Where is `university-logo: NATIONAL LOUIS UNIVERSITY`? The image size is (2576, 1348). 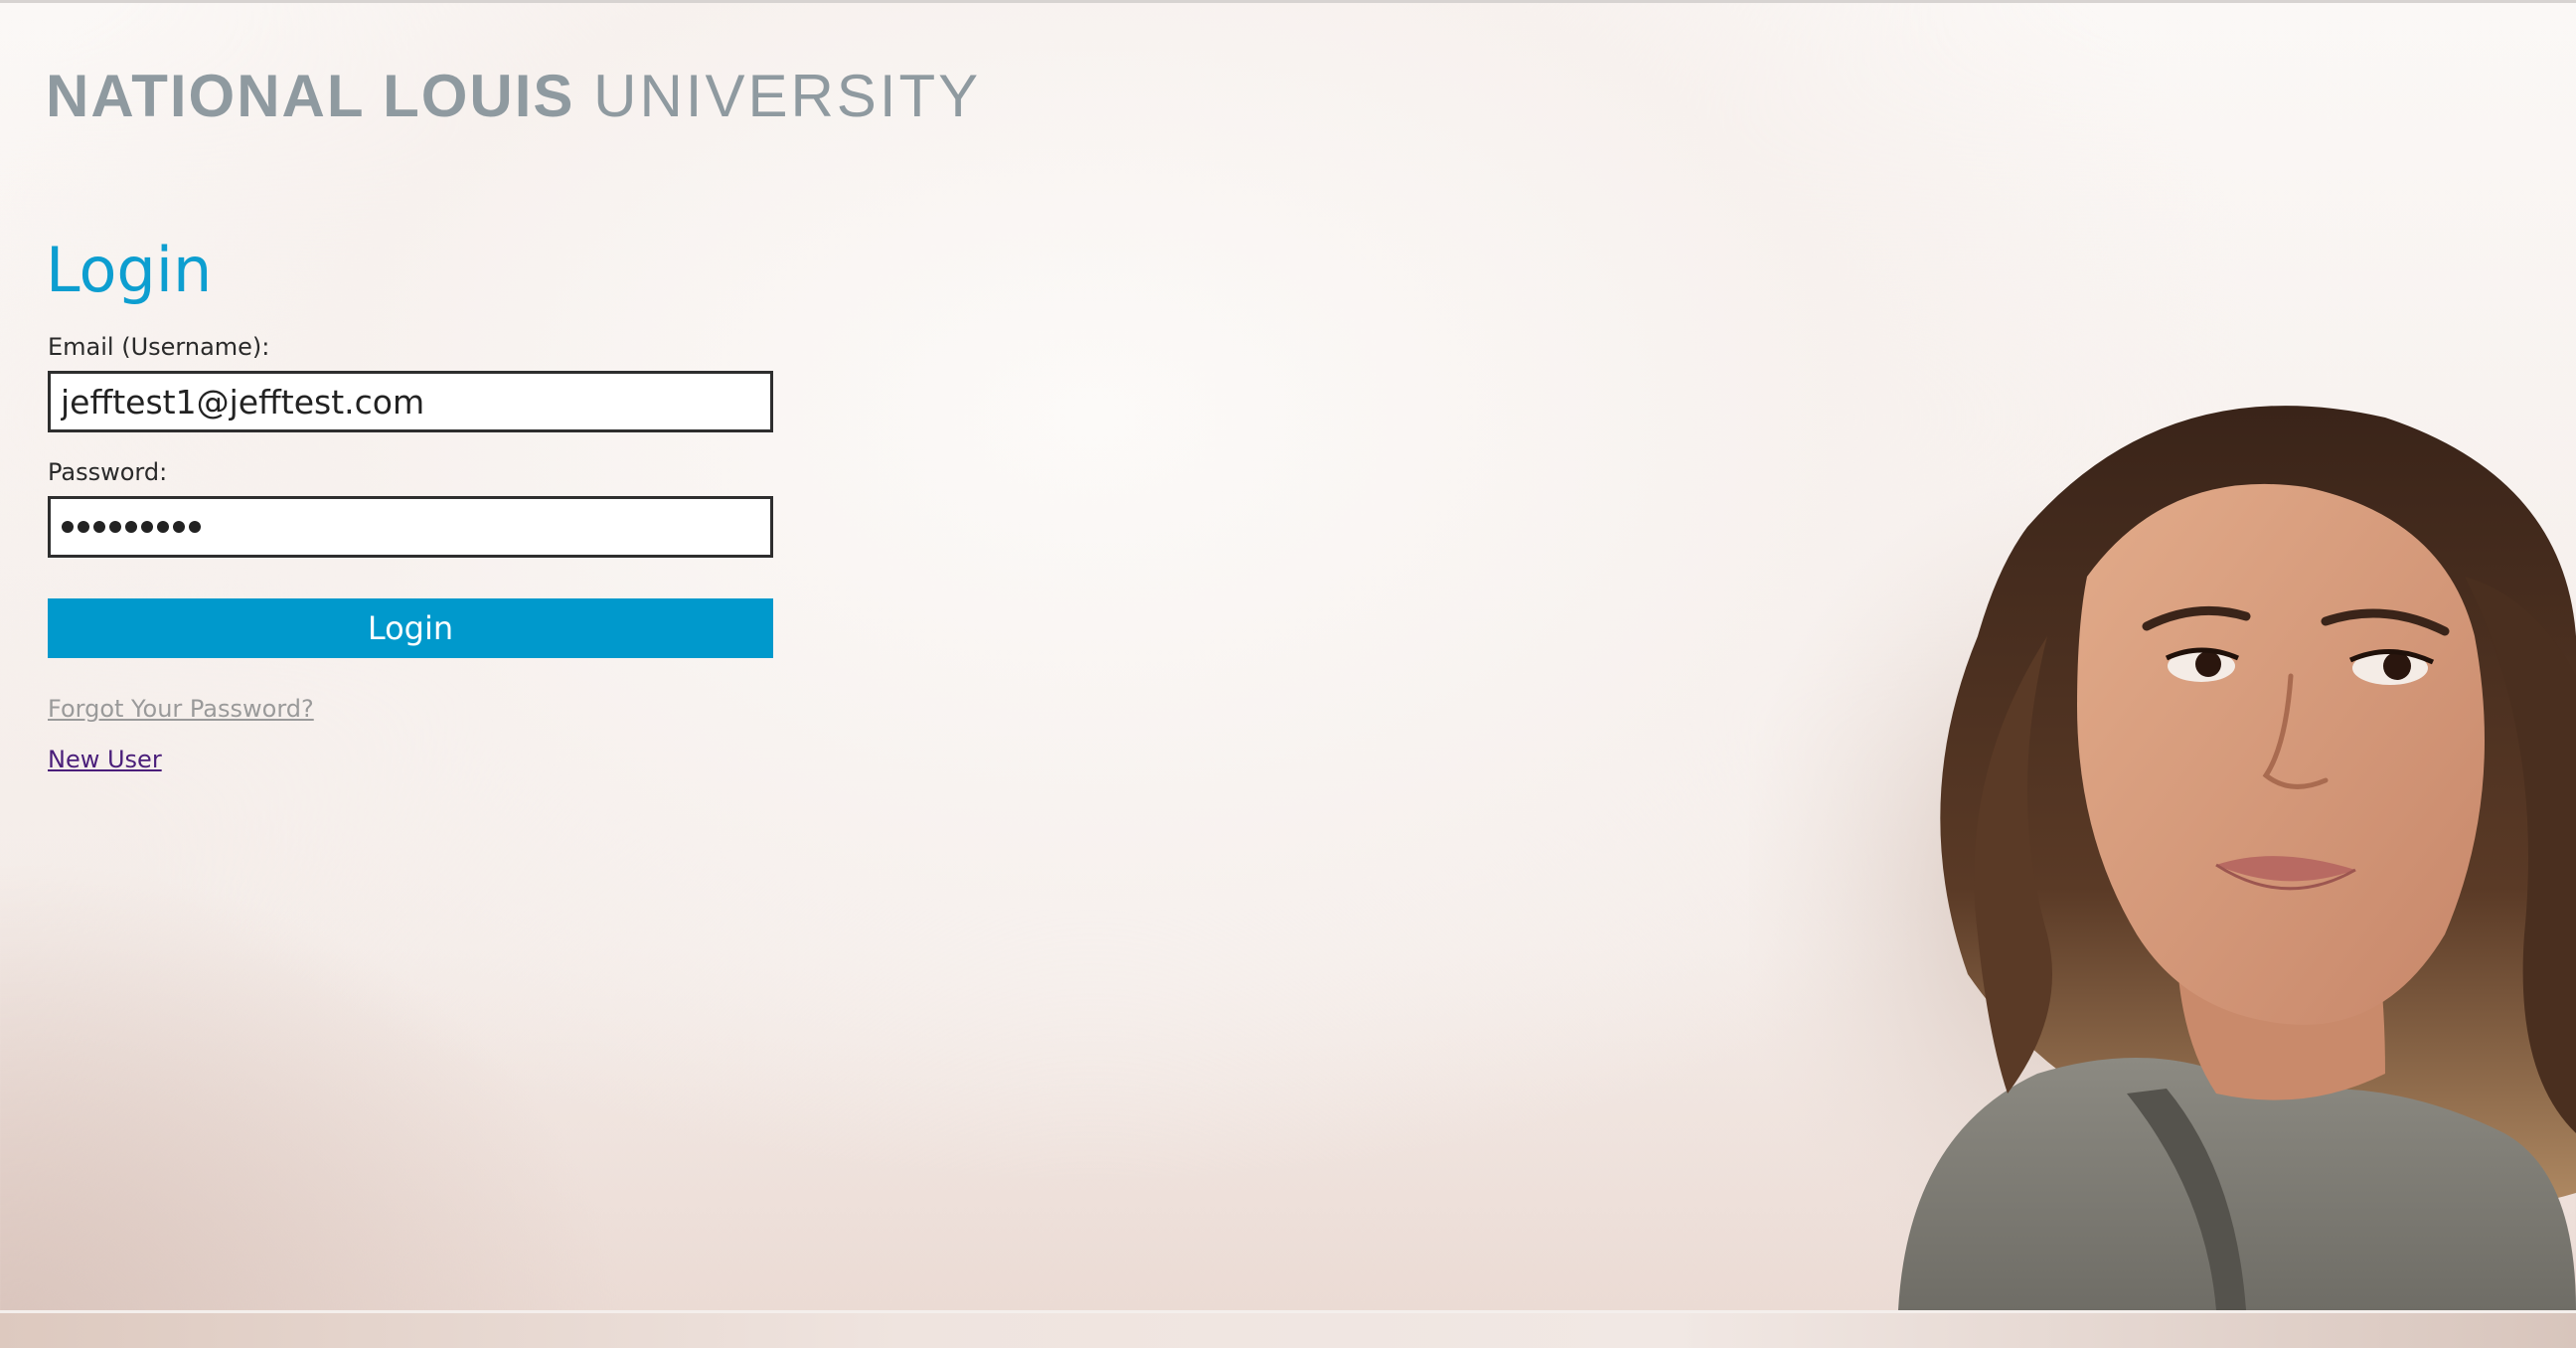 university-logo: NATIONAL LOUIS UNIVERSITY is located at coordinates (513, 96).